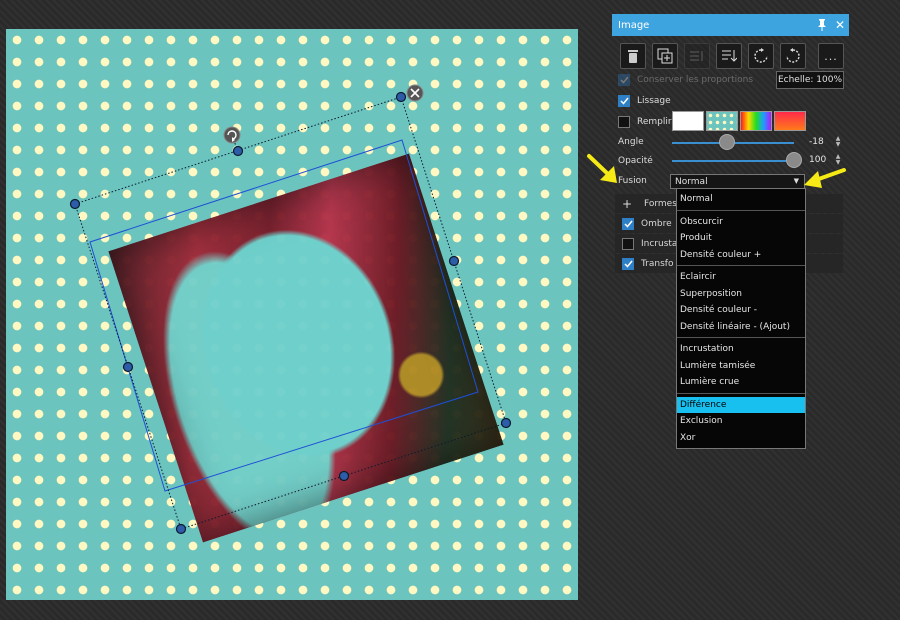  Describe the element at coordinates (730, 25) in the screenshot. I see `panel-titlebar: Image ✕` at that location.